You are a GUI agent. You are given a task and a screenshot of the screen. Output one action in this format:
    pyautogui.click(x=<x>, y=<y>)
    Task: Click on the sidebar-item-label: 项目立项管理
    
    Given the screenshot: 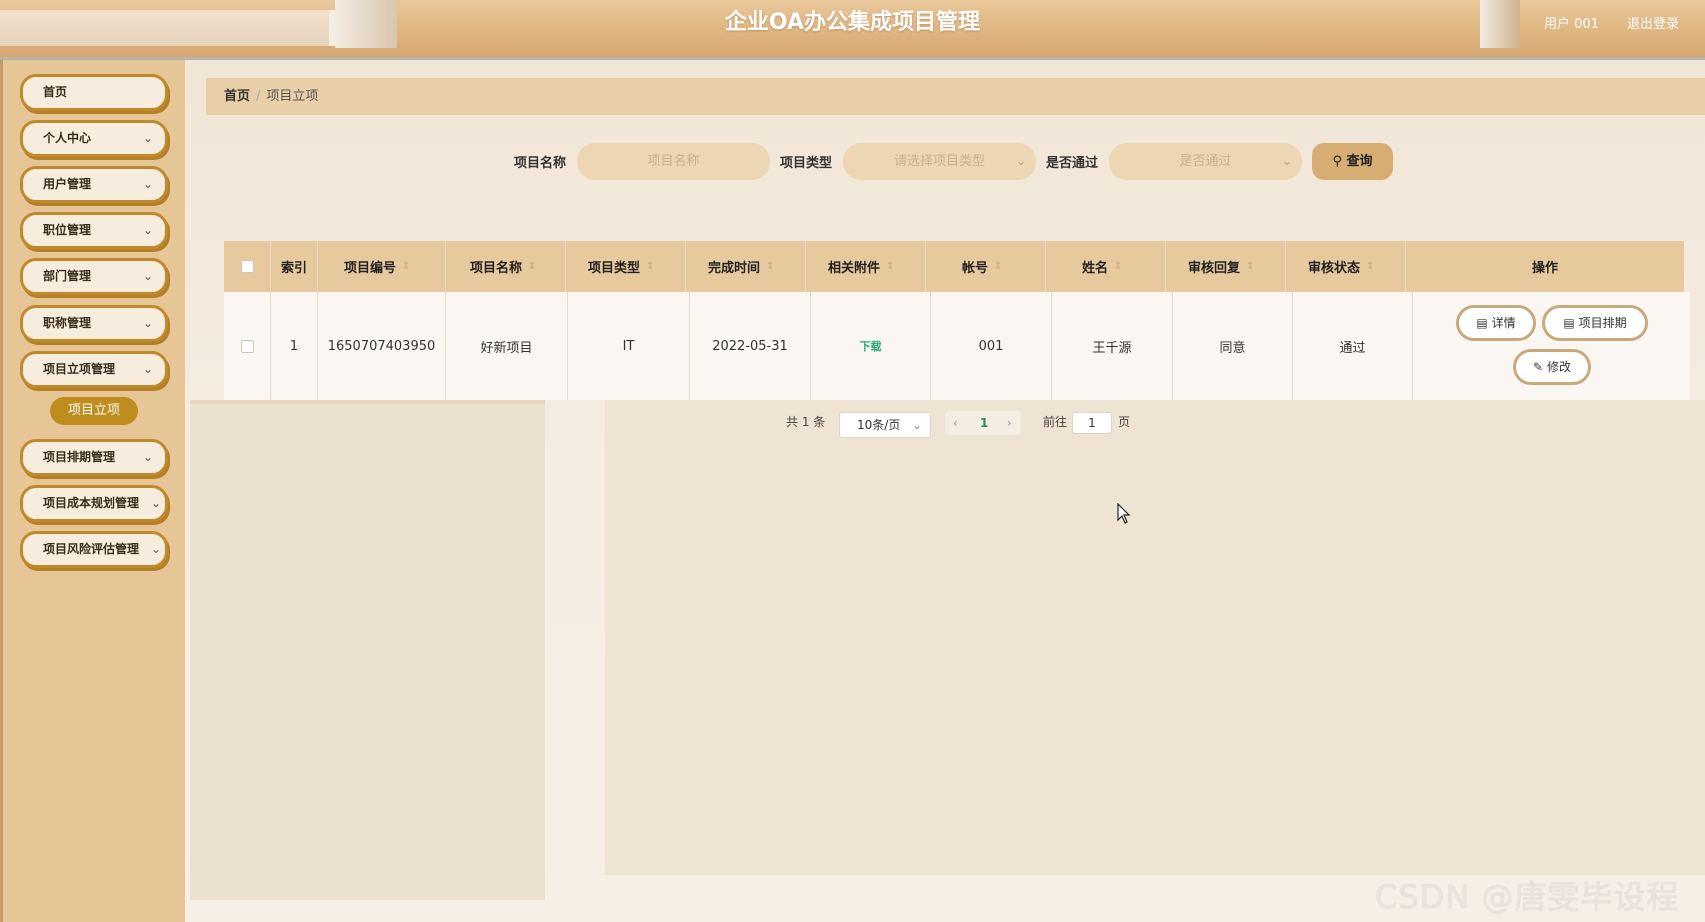 What is the action you would take?
    pyautogui.click(x=79, y=369)
    